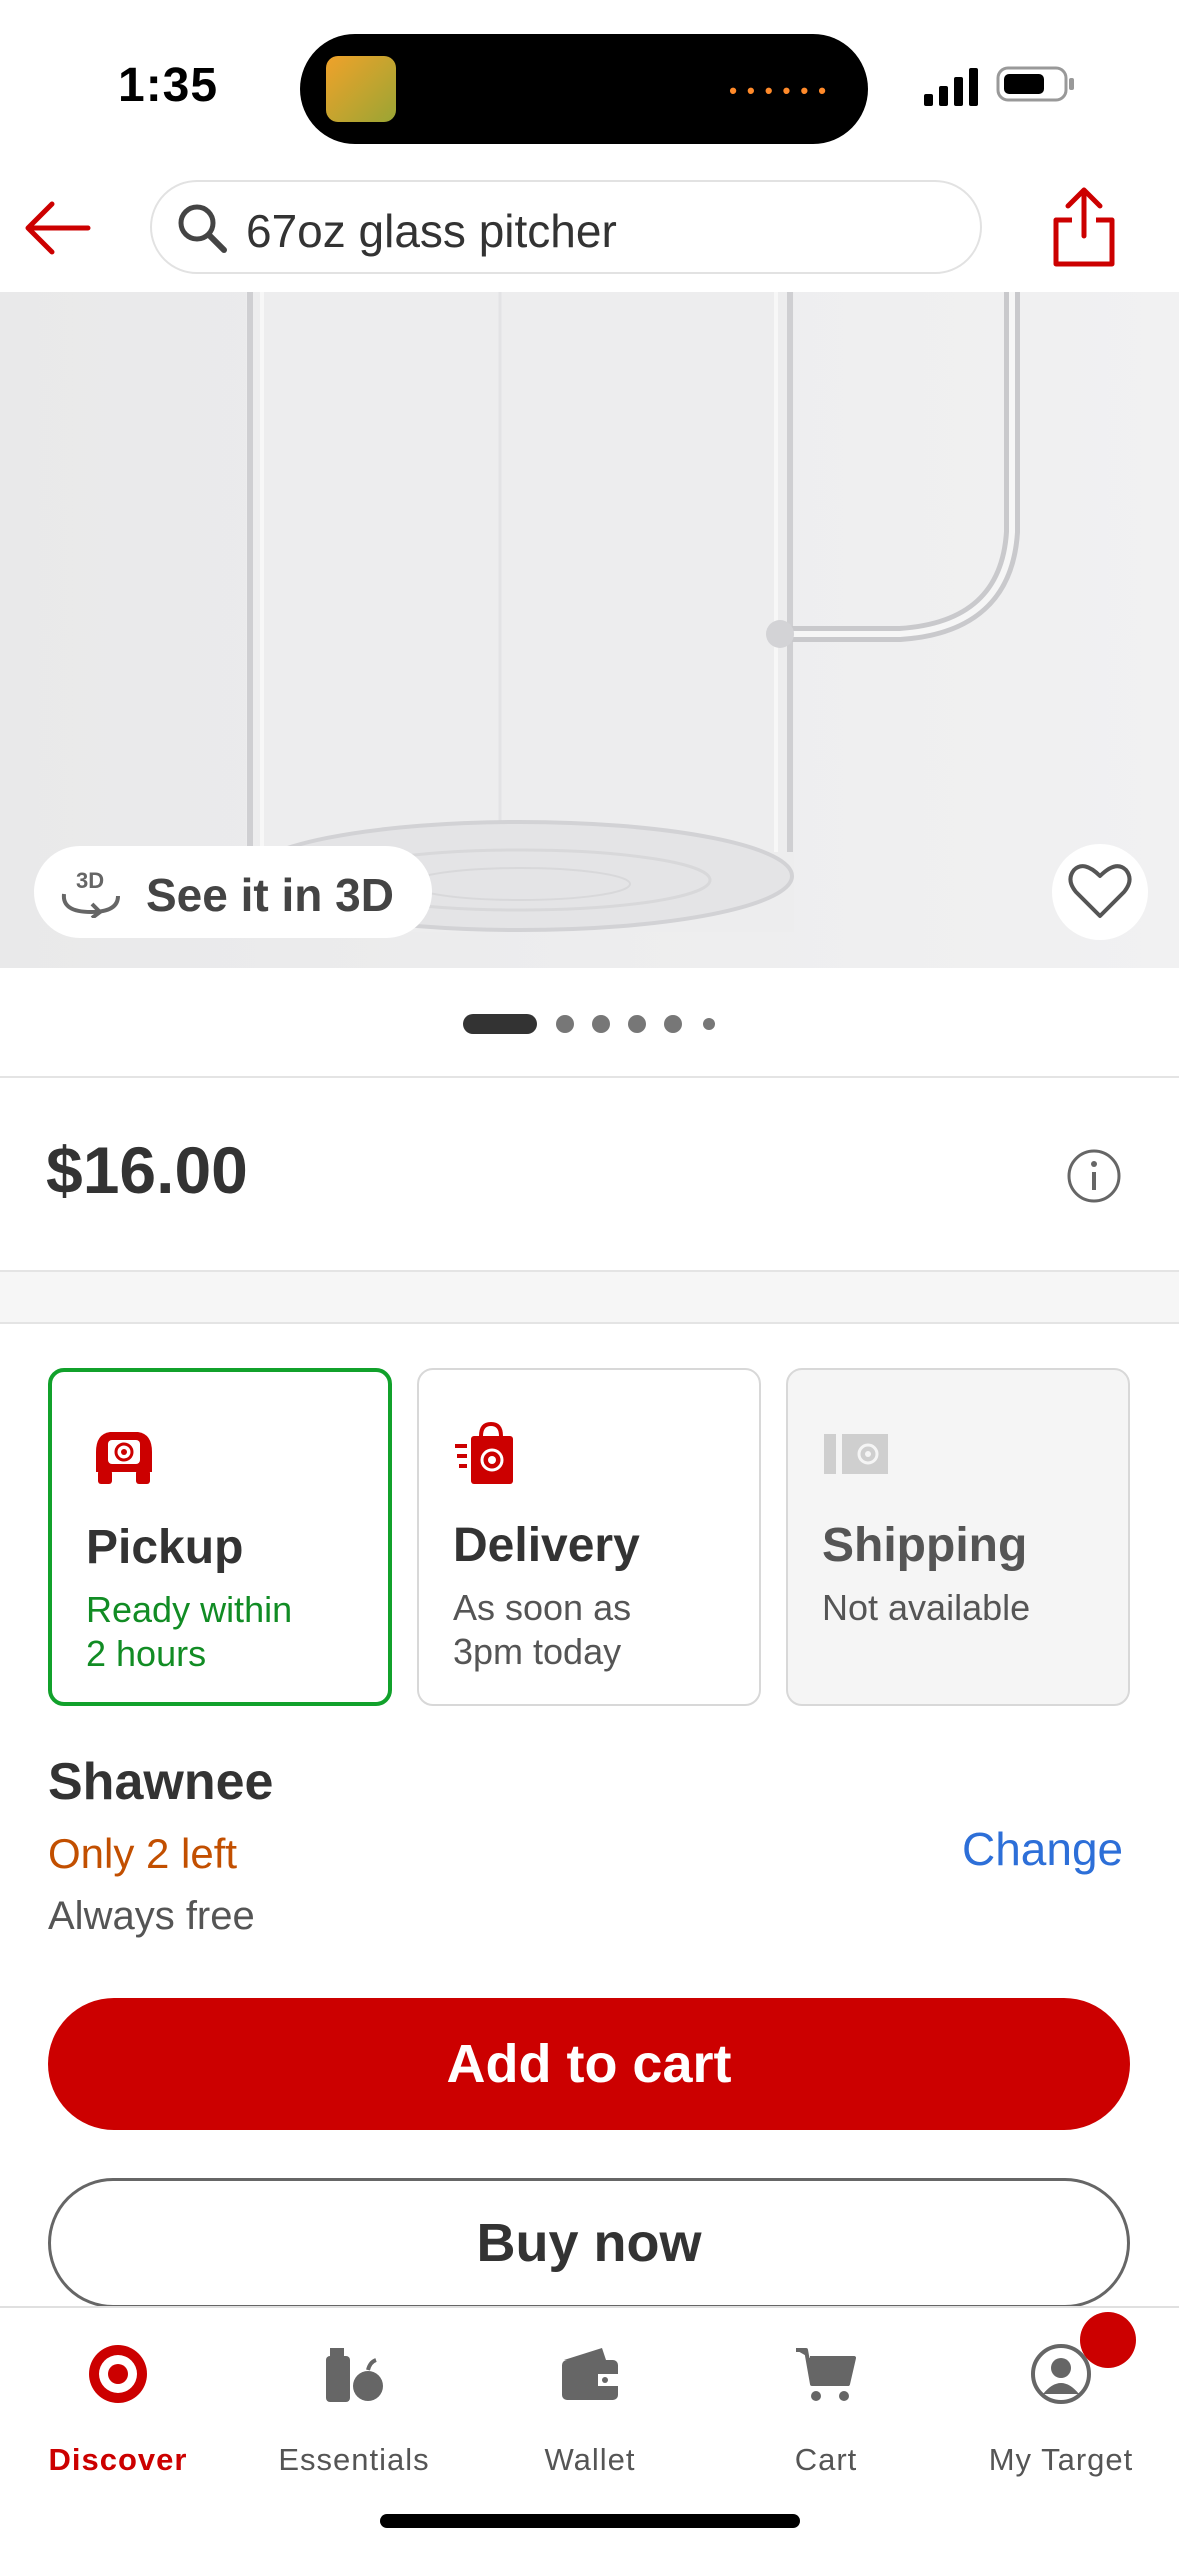 The image size is (1179, 2558). I want to click on tab-discover-label: Discover, so click(118, 2459).